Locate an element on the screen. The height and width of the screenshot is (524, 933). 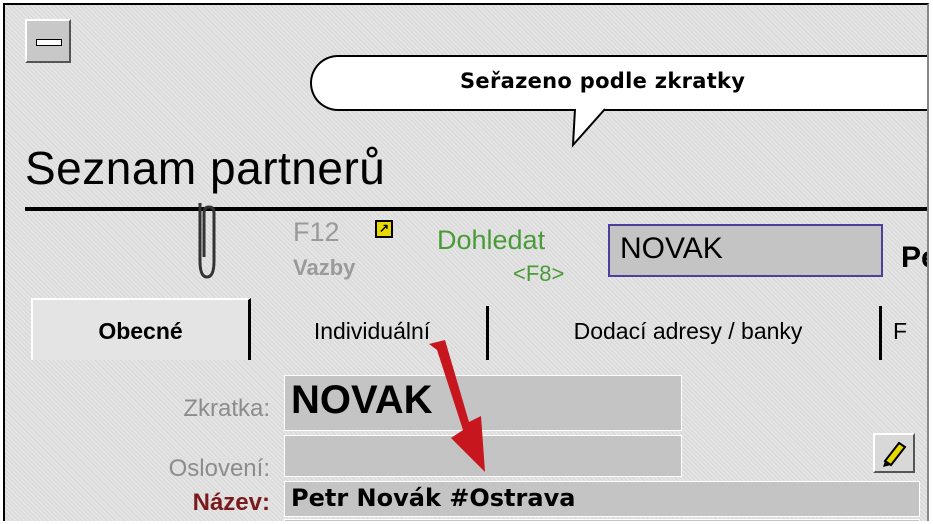
callout-tail is located at coordinates (588, 128).